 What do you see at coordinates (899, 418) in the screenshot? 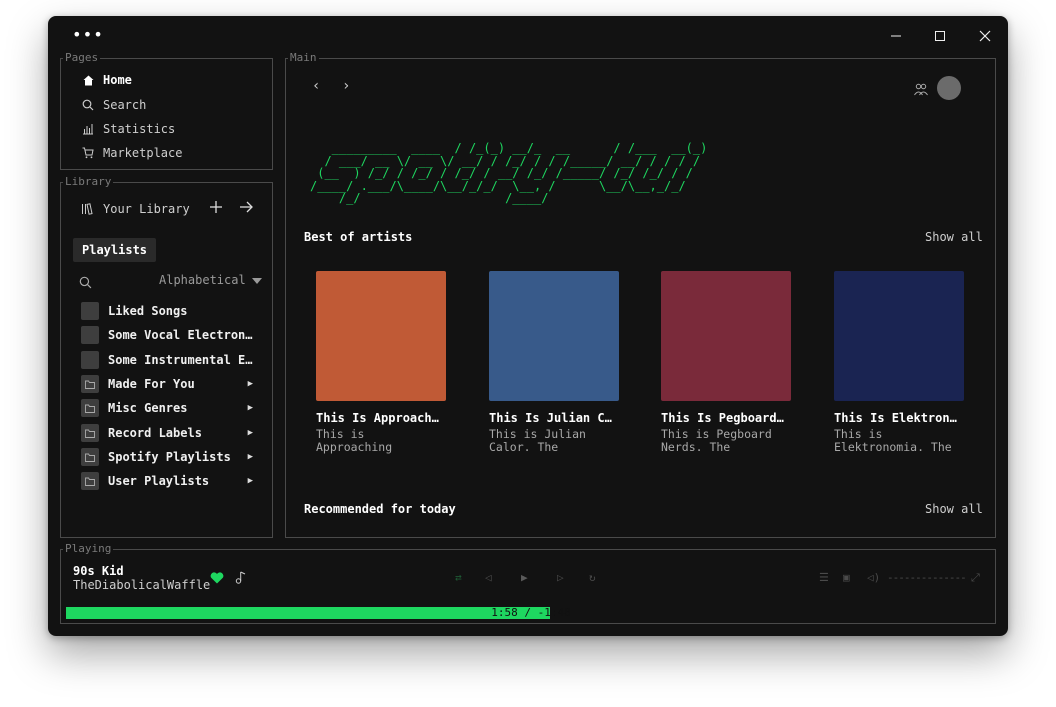
I see `card-title: This Is Elektronomia` at bounding box center [899, 418].